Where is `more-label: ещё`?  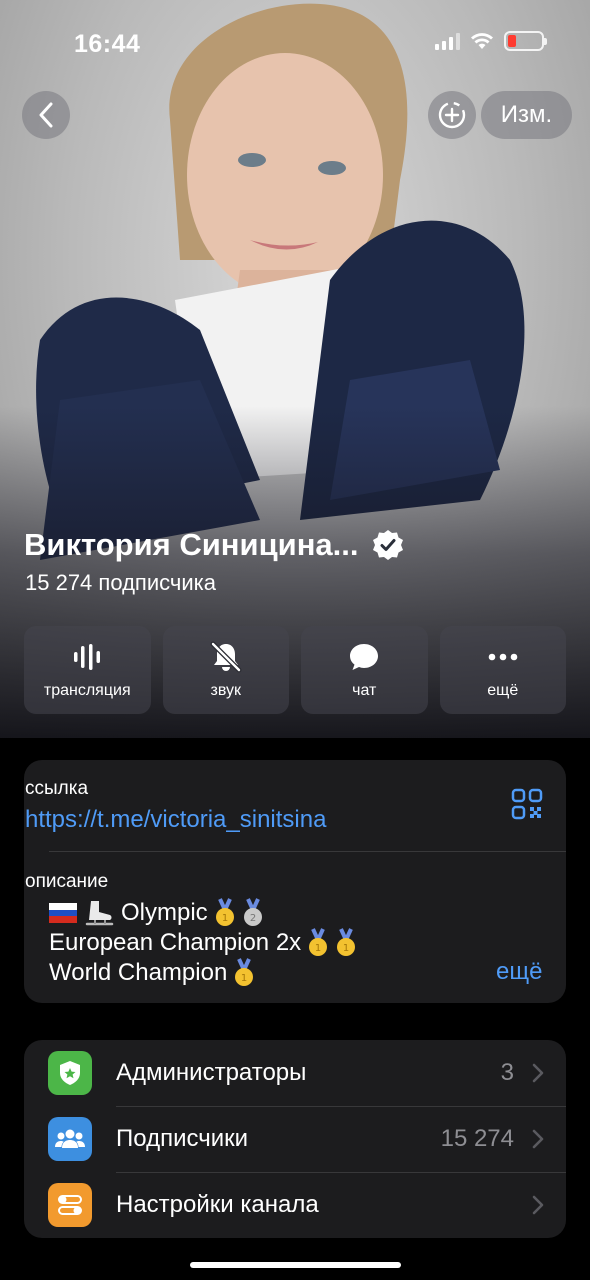
more-label: ещё is located at coordinates (503, 690).